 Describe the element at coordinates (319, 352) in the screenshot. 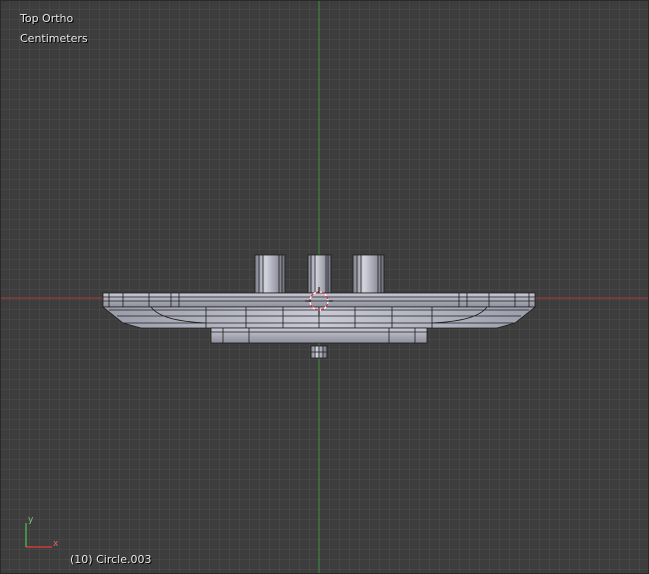

I see `knob` at that location.